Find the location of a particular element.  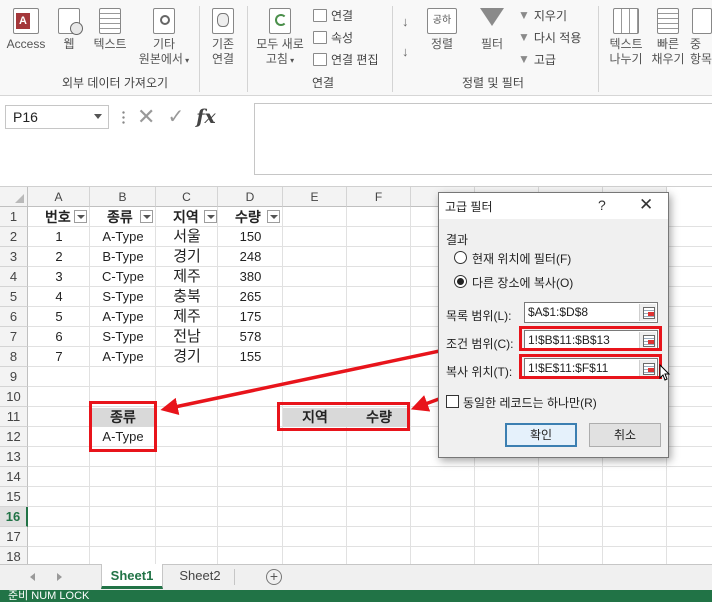

close-icon: ✕ is located at coordinates (646, 205).